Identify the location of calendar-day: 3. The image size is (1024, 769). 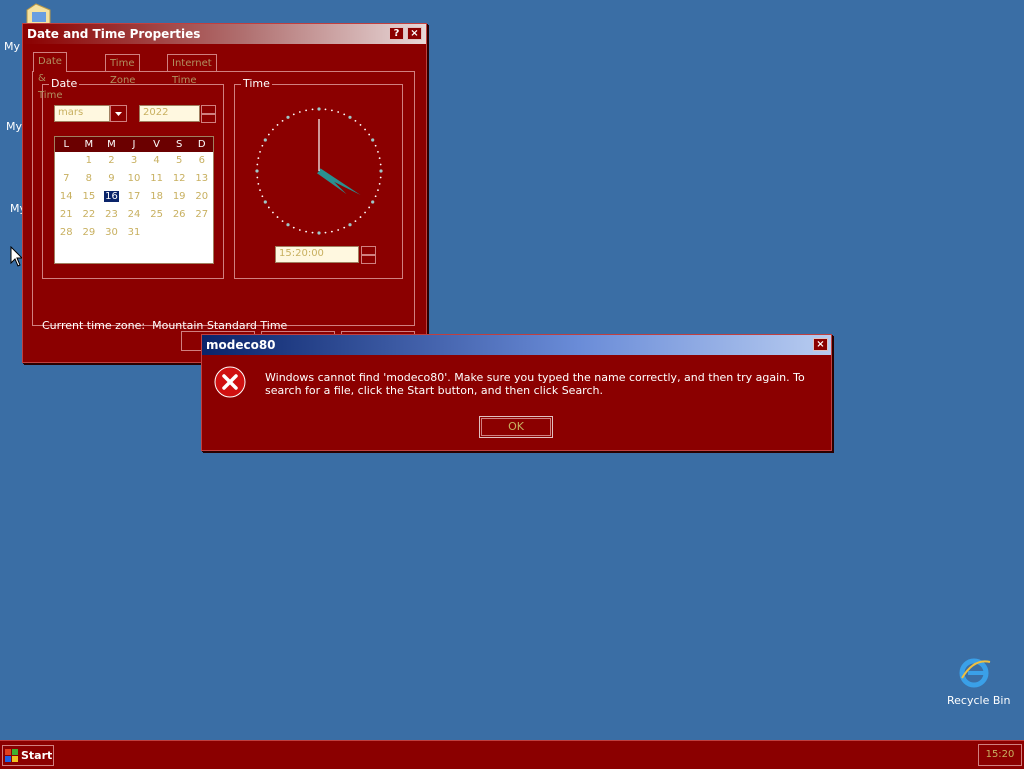
(134, 161).